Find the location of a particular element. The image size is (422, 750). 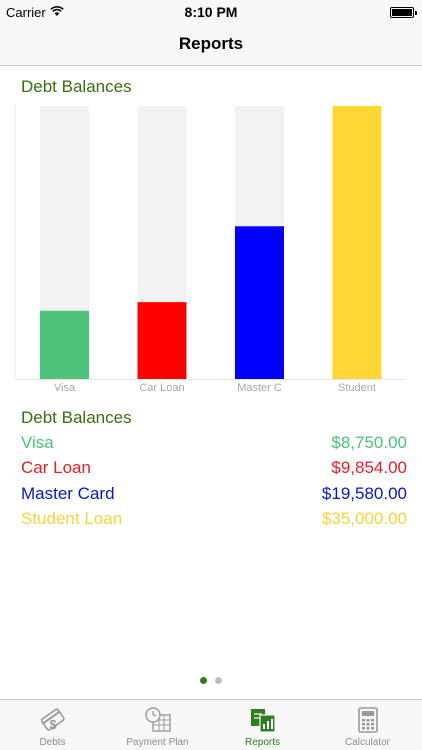

x-tick-label: Car Loan is located at coordinates (161, 388).